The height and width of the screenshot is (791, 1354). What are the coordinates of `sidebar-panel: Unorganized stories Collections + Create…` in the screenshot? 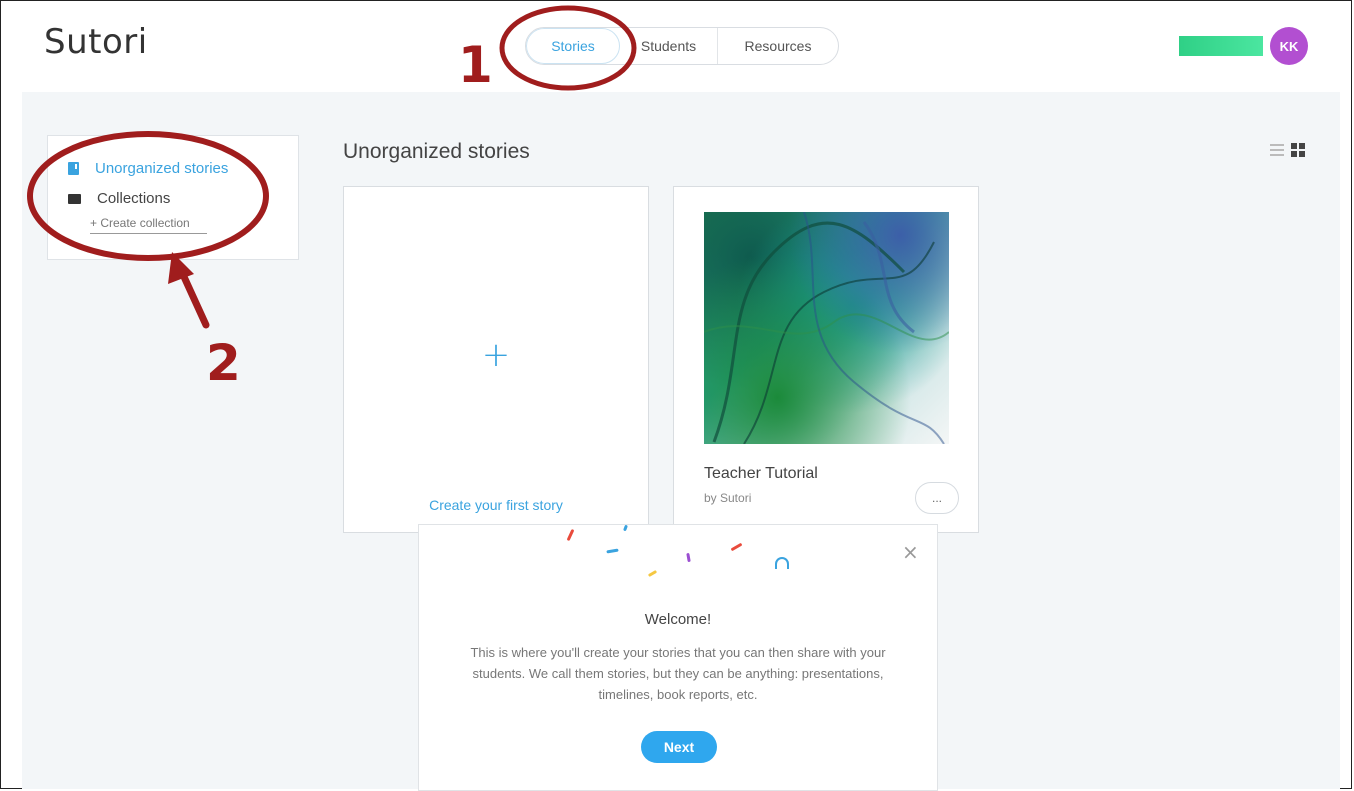 It's located at (173, 197).